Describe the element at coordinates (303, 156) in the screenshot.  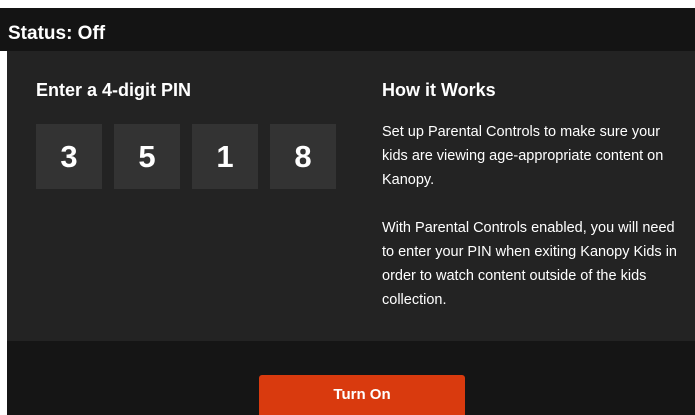
I see `pin-digit-4: 8` at that location.